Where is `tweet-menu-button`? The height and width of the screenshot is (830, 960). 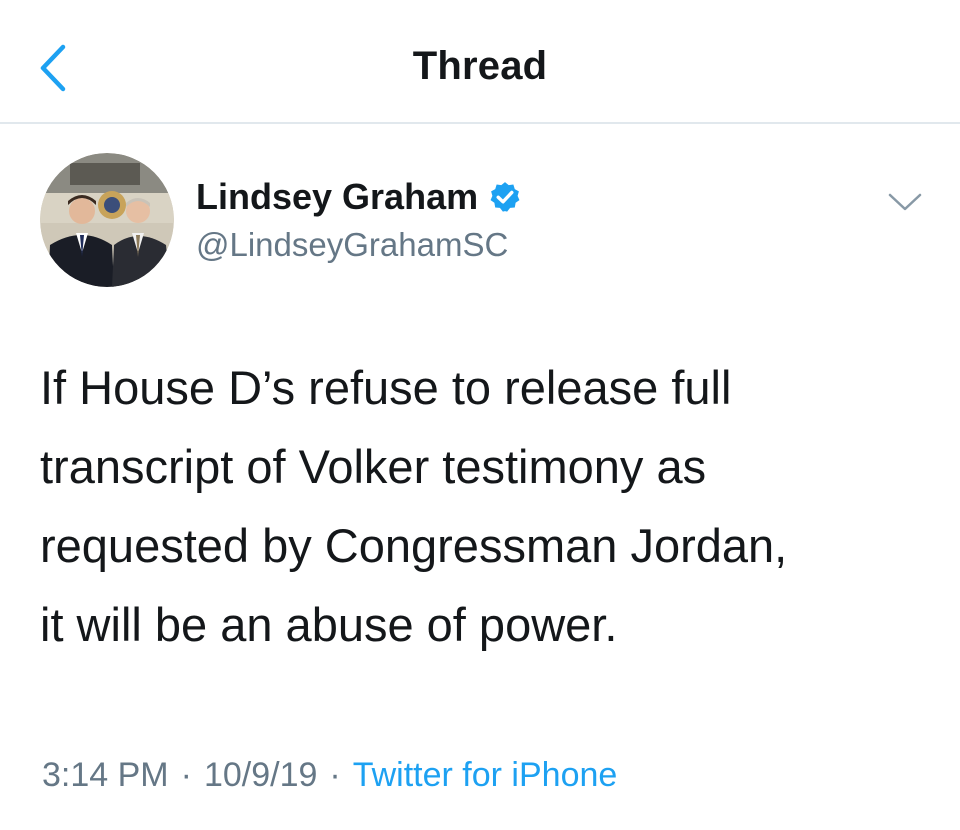 tweet-menu-button is located at coordinates (905, 202).